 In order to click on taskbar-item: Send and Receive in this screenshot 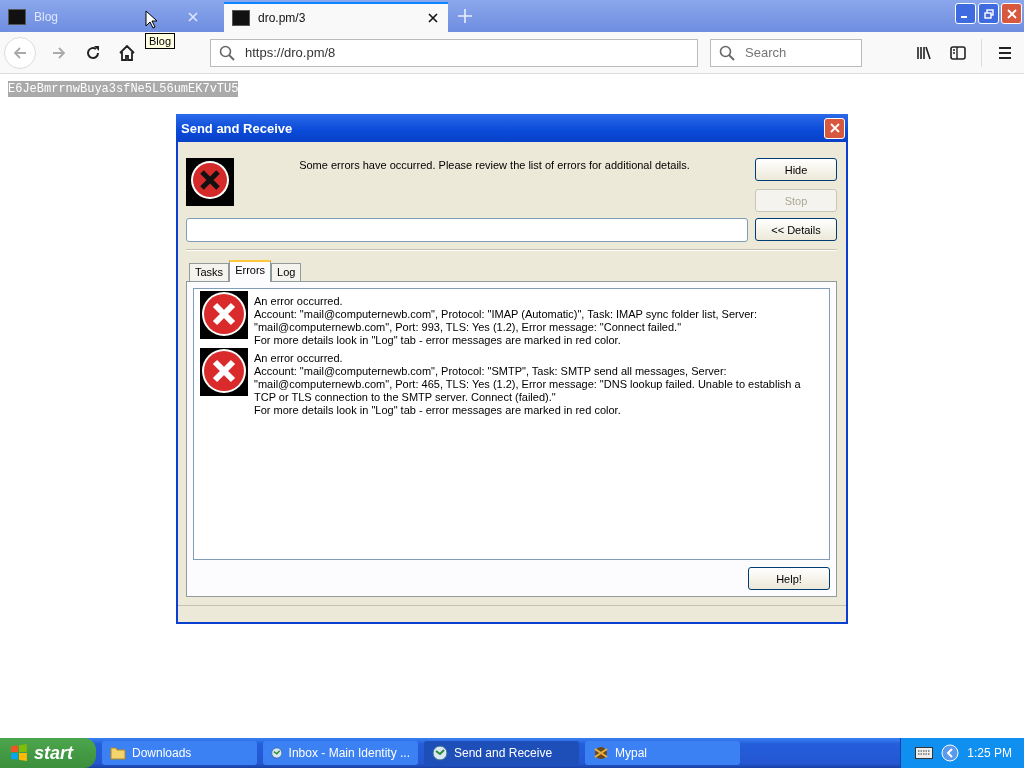, I will do `click(501, 753)`.